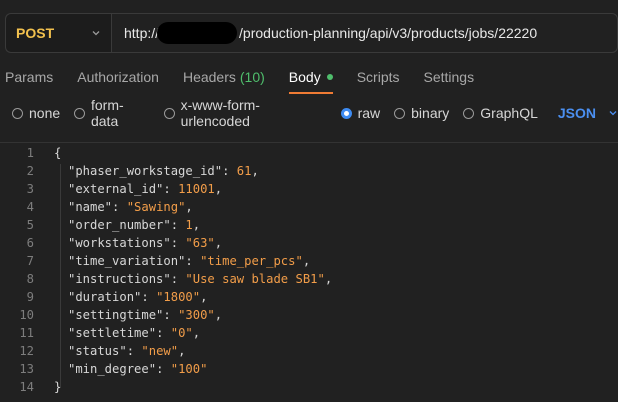  Describe the element at coordinates (314, 77) in the screenshot. I see `tab-body: Body` at that location.